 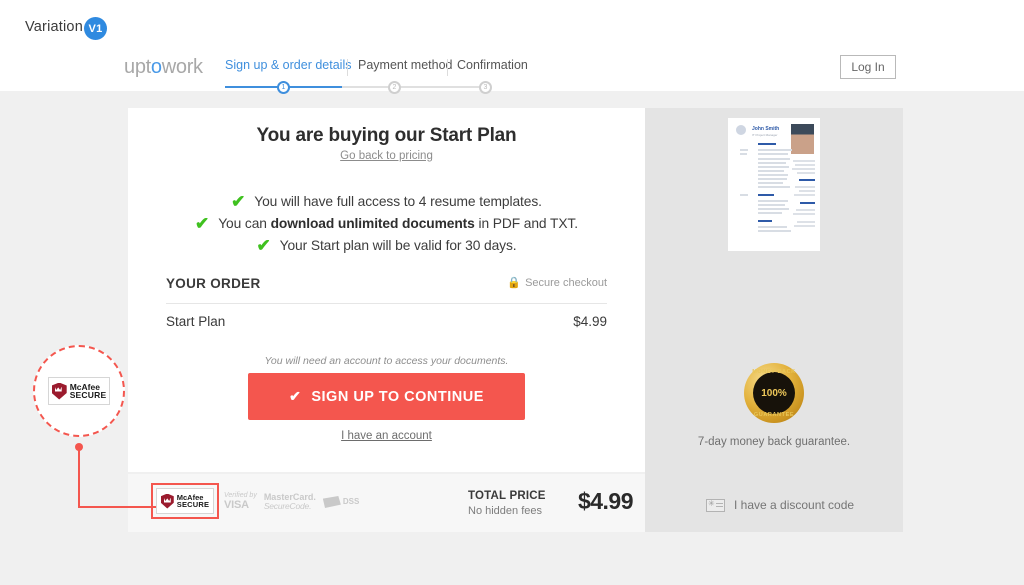 I want to click on step-dot-3: 3, so click(x=485, y=87).